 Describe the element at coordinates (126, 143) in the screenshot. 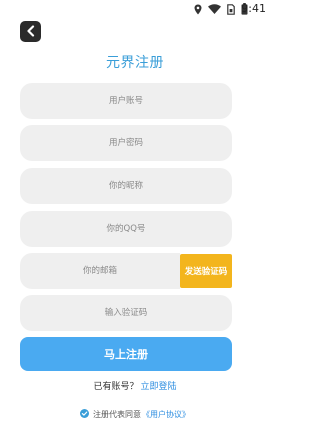

I see `password-field` at that location.